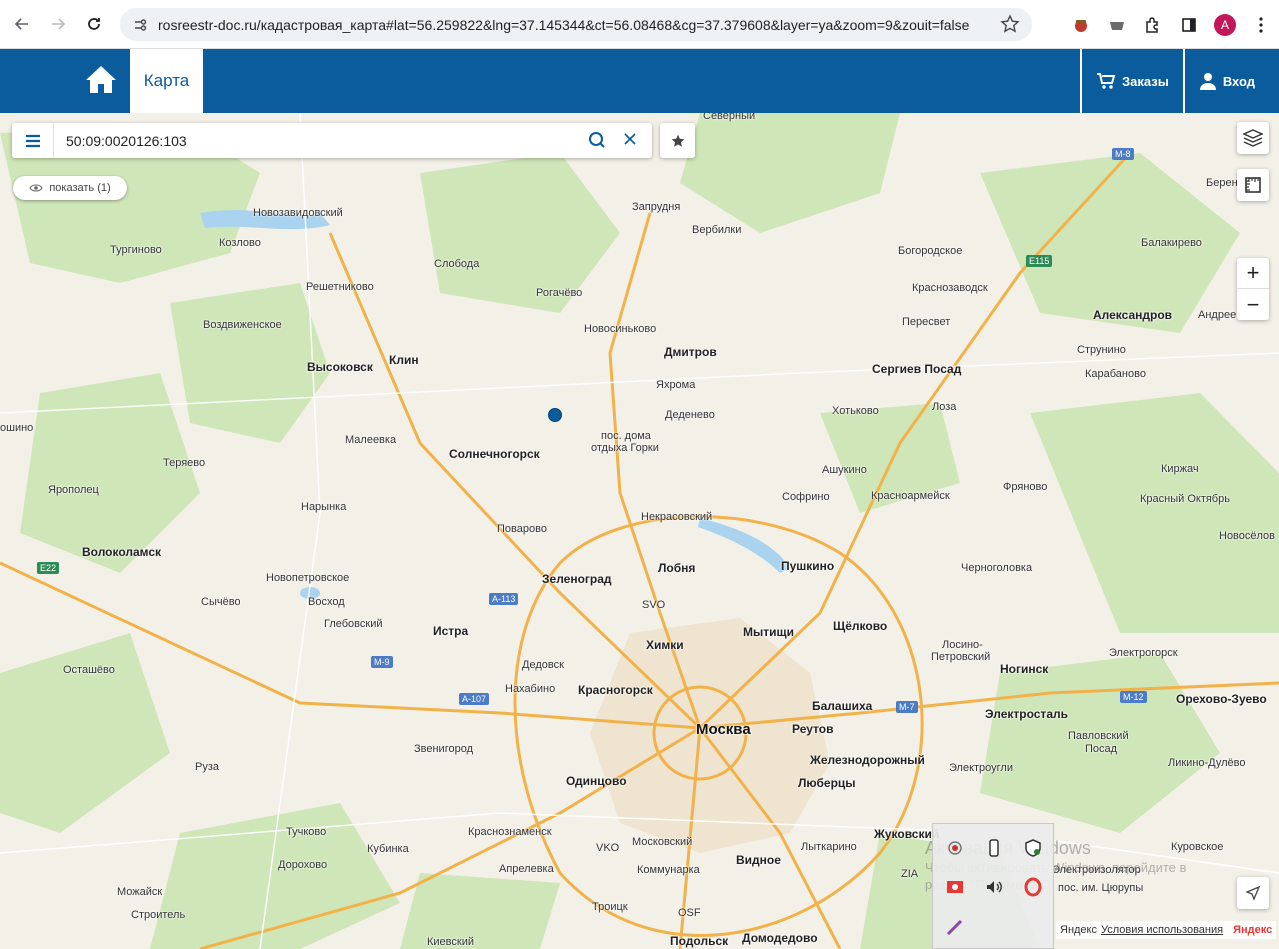  What do you see at coordinates (625, 448) in the screenshot?
I see `map-label: отдыха Горки` at bounding box center [625, 448].